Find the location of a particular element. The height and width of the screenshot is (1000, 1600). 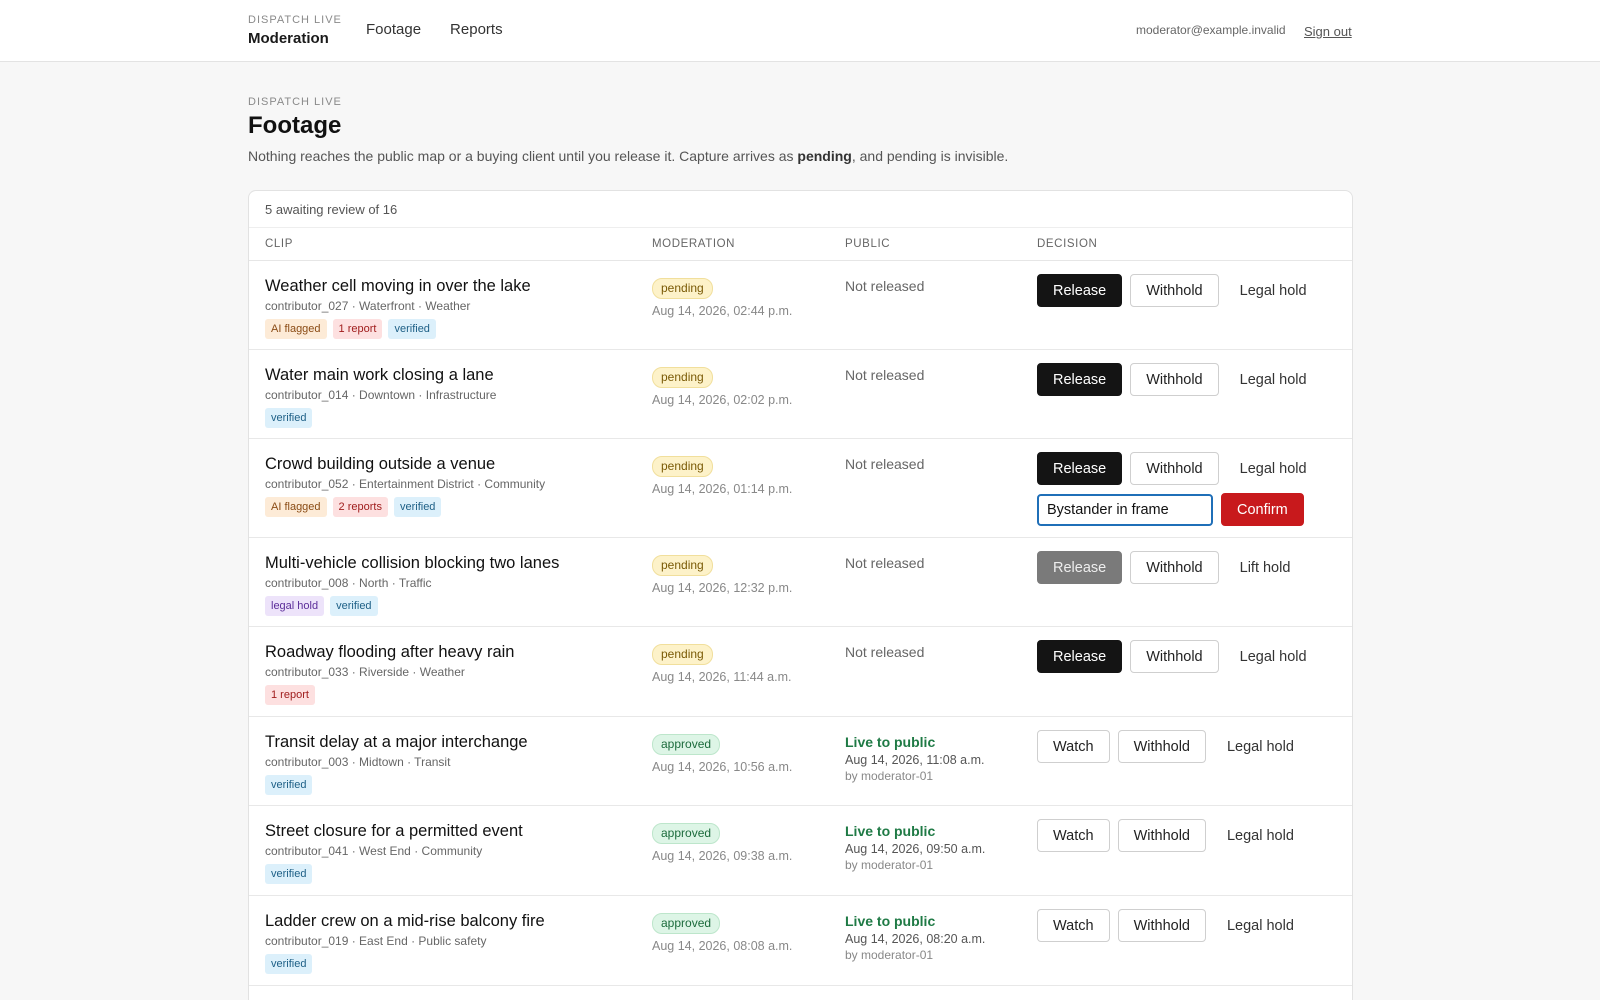

clip-meta: contributor_041 · West End · Community is located at coordinates (374, 851).